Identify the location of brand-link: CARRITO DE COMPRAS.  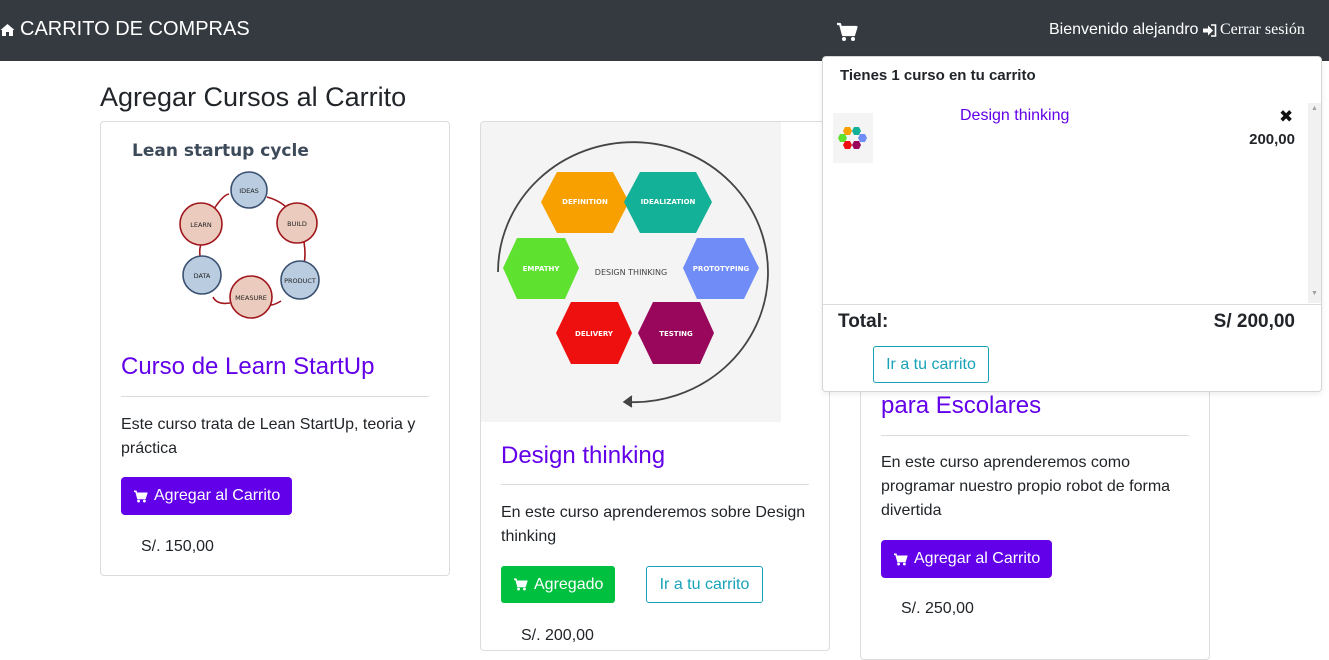
(125, 29).